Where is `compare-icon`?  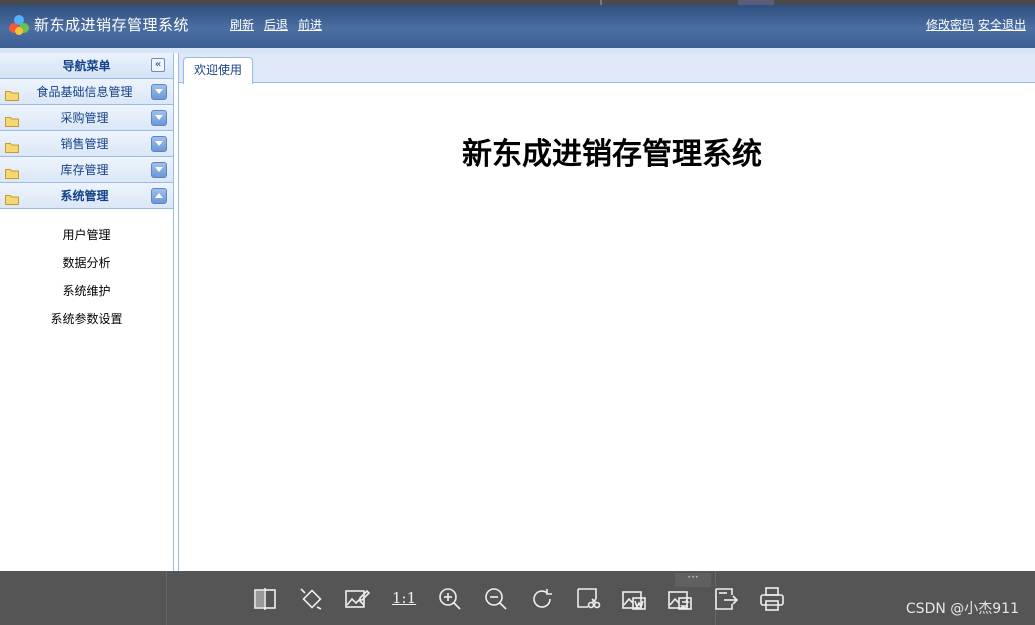
compare-icon is located at coordinates (265, 599).